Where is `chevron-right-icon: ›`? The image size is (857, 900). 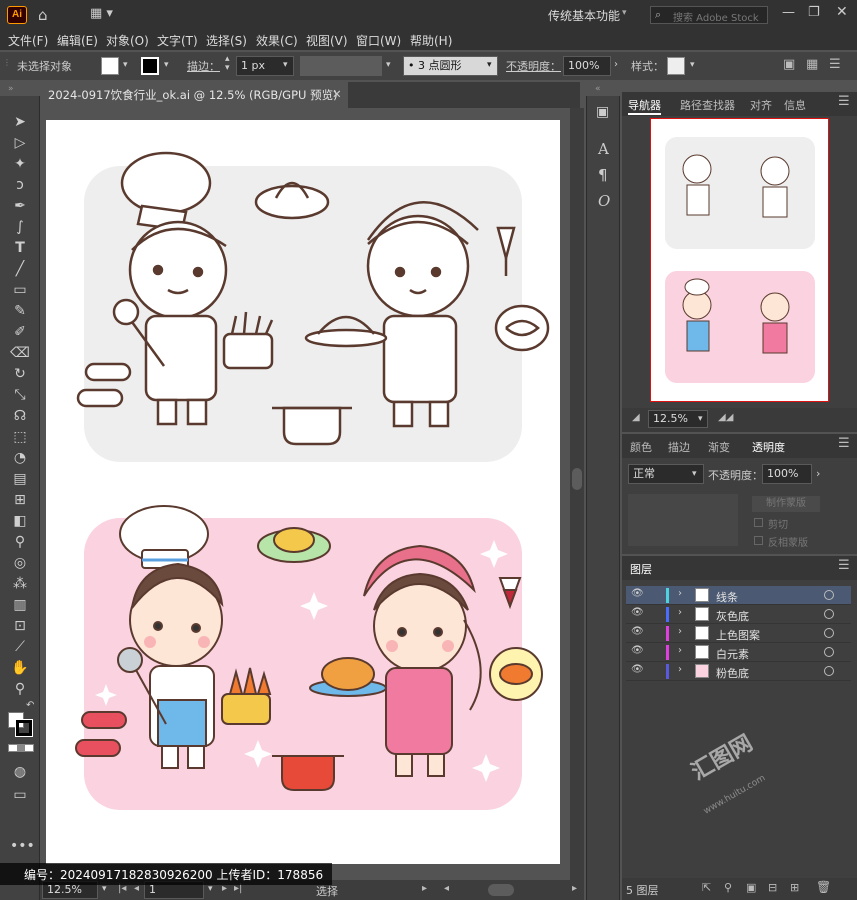 chevron-right-icon: › is located at coordinates (616, 64).